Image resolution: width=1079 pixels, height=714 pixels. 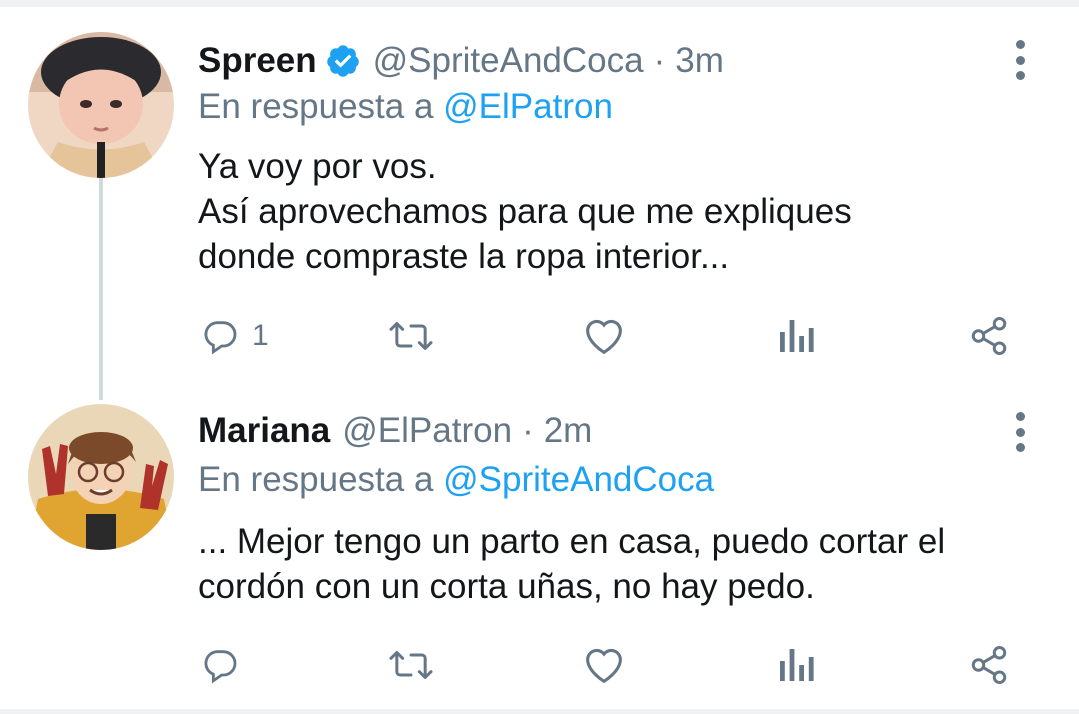 I want to click on timestamp: 3m, so click(x=699, y=61).